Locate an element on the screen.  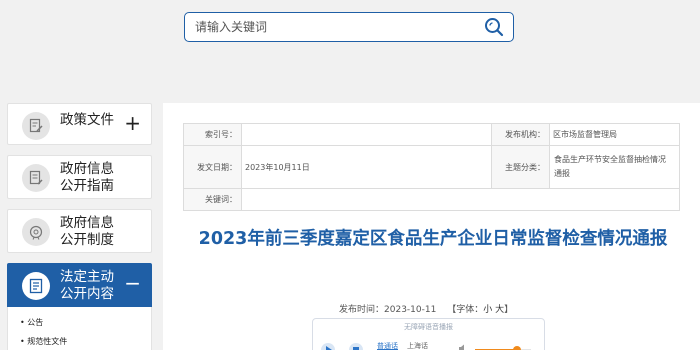
category-value: 食品生产环节安全监督抽检情况通报 is located at coordinates (614, 167).